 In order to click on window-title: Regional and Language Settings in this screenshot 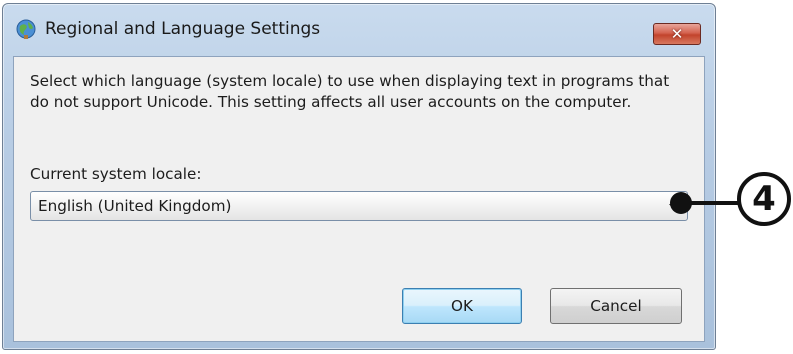, I will do `click(183, 29)`.